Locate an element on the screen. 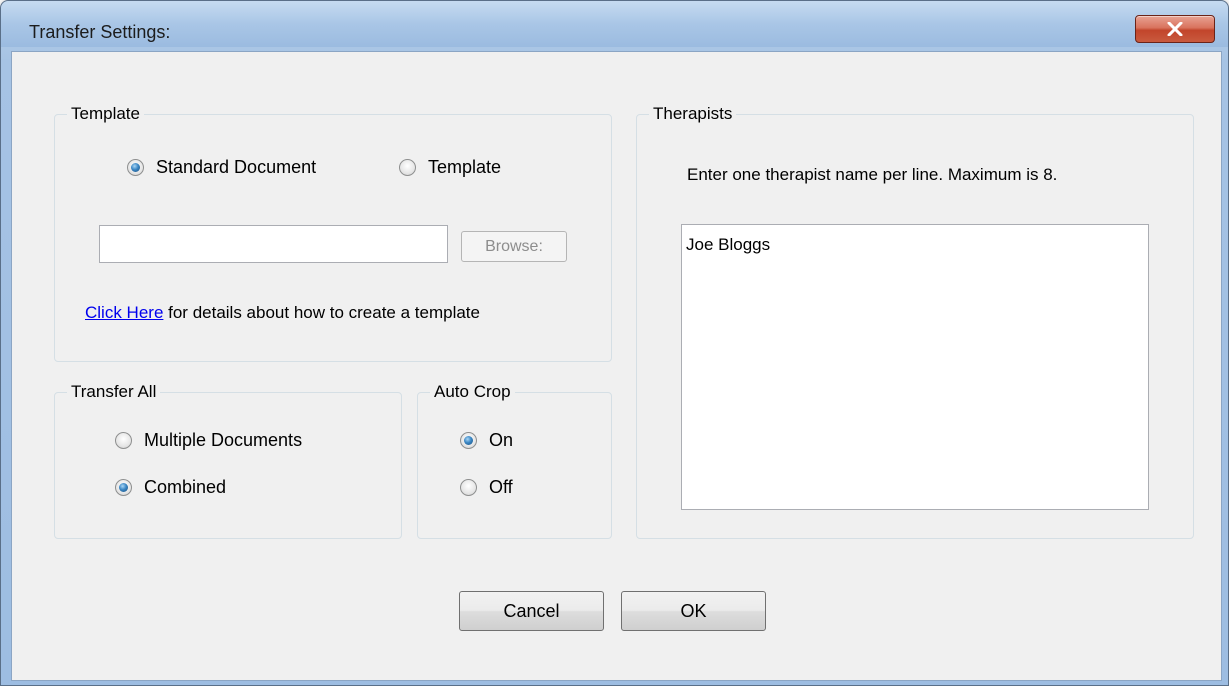 This screenshot has height=686, width=1229. radio-multiple-documents-indicator is located at coordinates (123, 440).